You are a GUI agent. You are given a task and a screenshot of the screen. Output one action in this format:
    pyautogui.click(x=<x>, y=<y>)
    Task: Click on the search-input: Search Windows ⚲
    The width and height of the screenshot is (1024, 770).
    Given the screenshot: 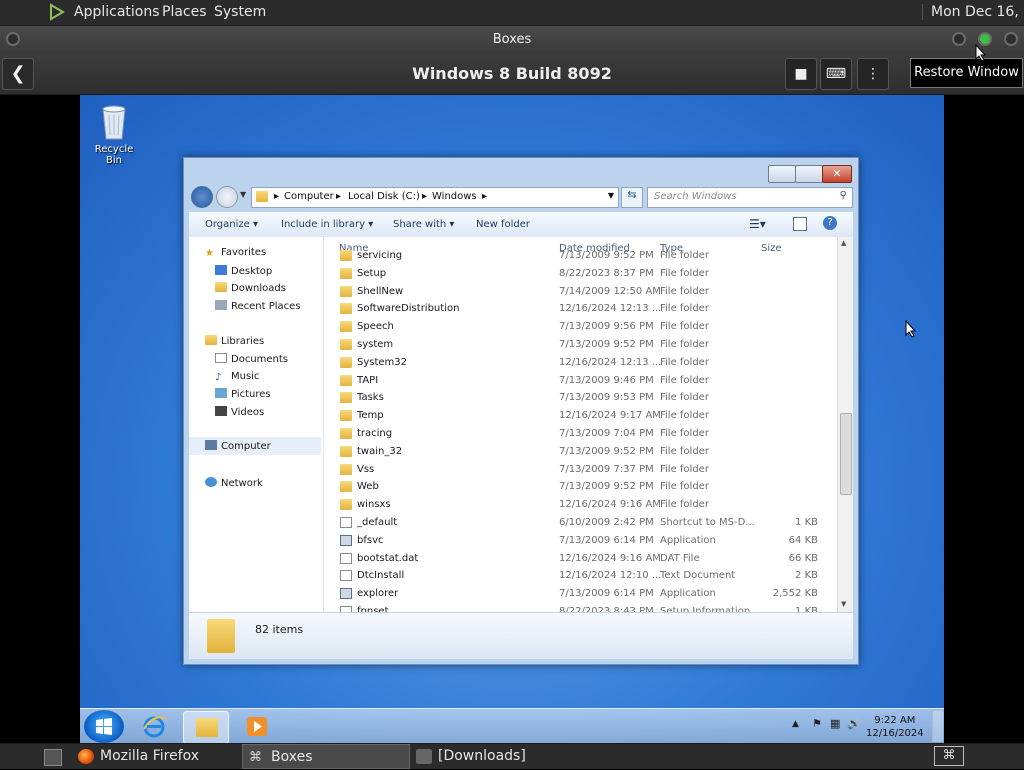 What is the action you would take?
    pyautogui.click(x=750, y=197)
    